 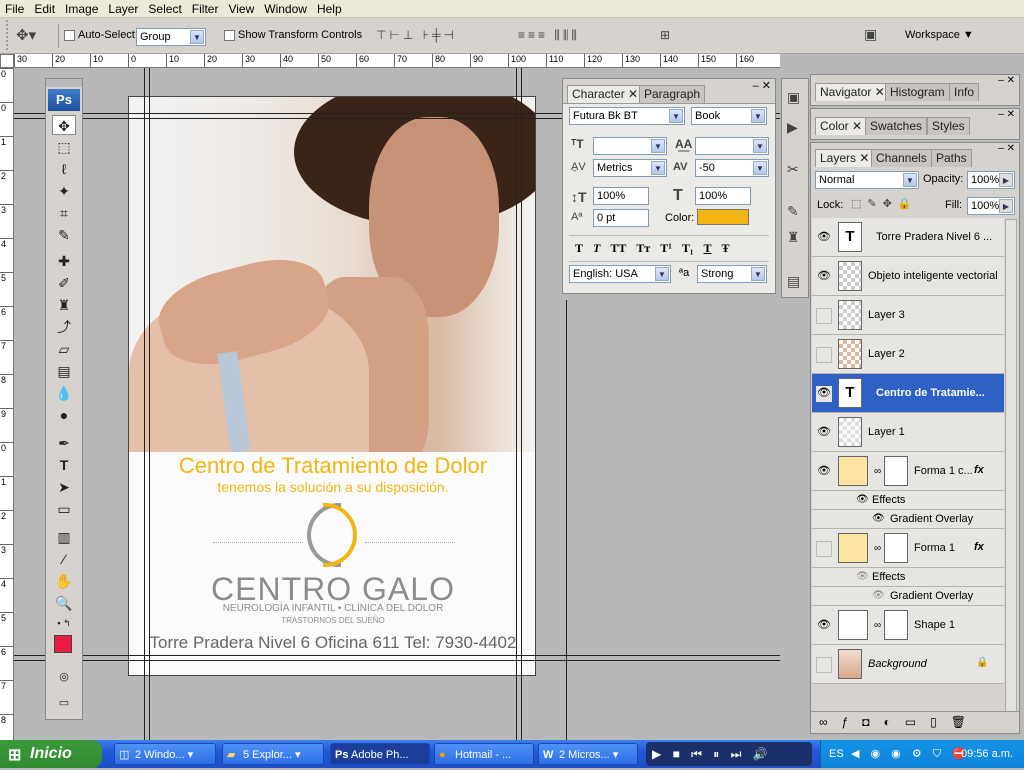 I want to click on text-color-swatch, so click(x=723, y=217).